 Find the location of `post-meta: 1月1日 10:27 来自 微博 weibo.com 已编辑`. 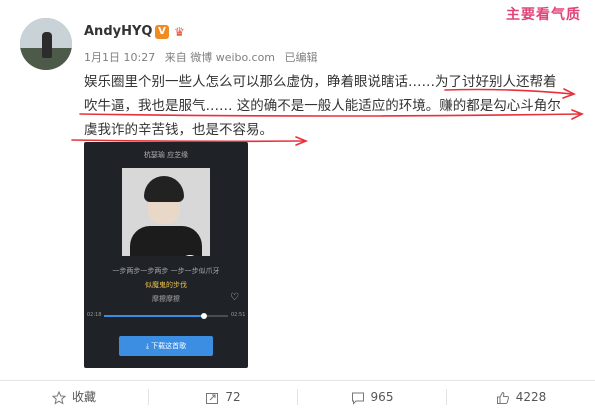

post-meta: 1月1日 10:27 来自 微博 weibo.com 已编辑 is located at coordinates (204, 57).